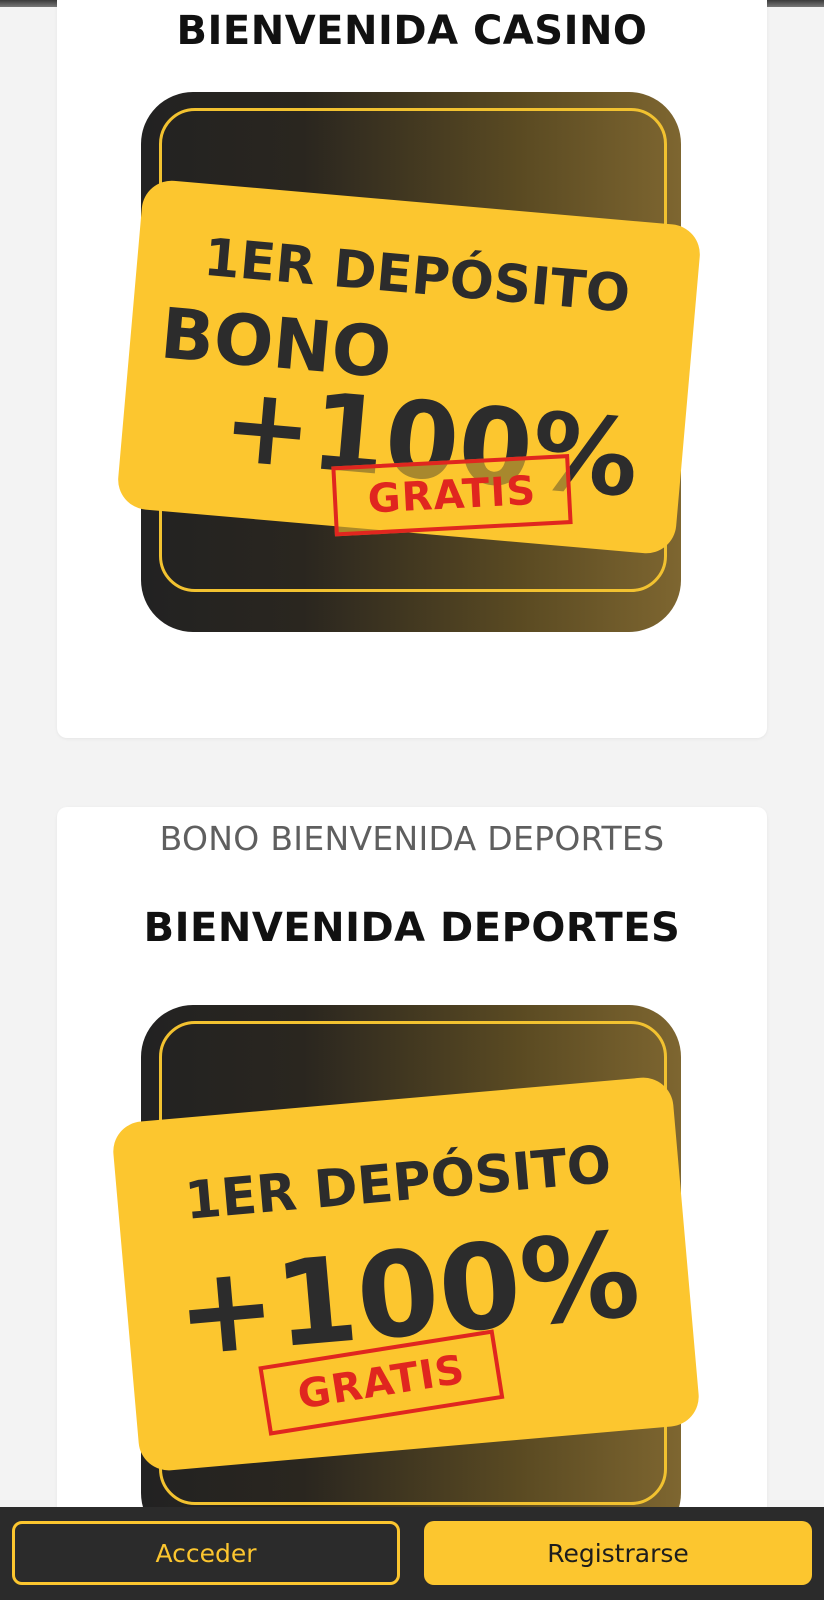  Describe the element at coordinates (206, 1553) in the screenshot. I see `login-button: Acceder` at that location.